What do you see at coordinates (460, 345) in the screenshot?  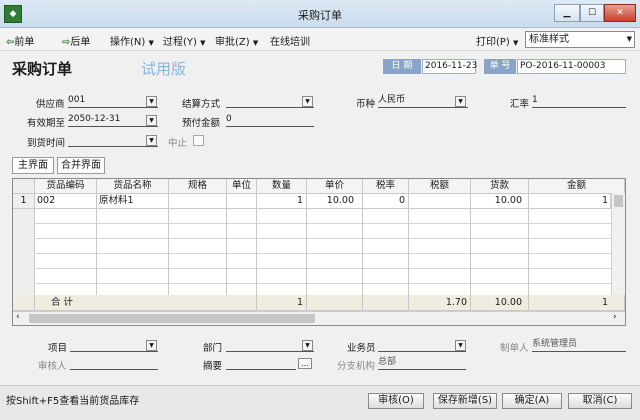 I see `salesperson-dropdown-icon: ▼` at bounding box center [460, 345].